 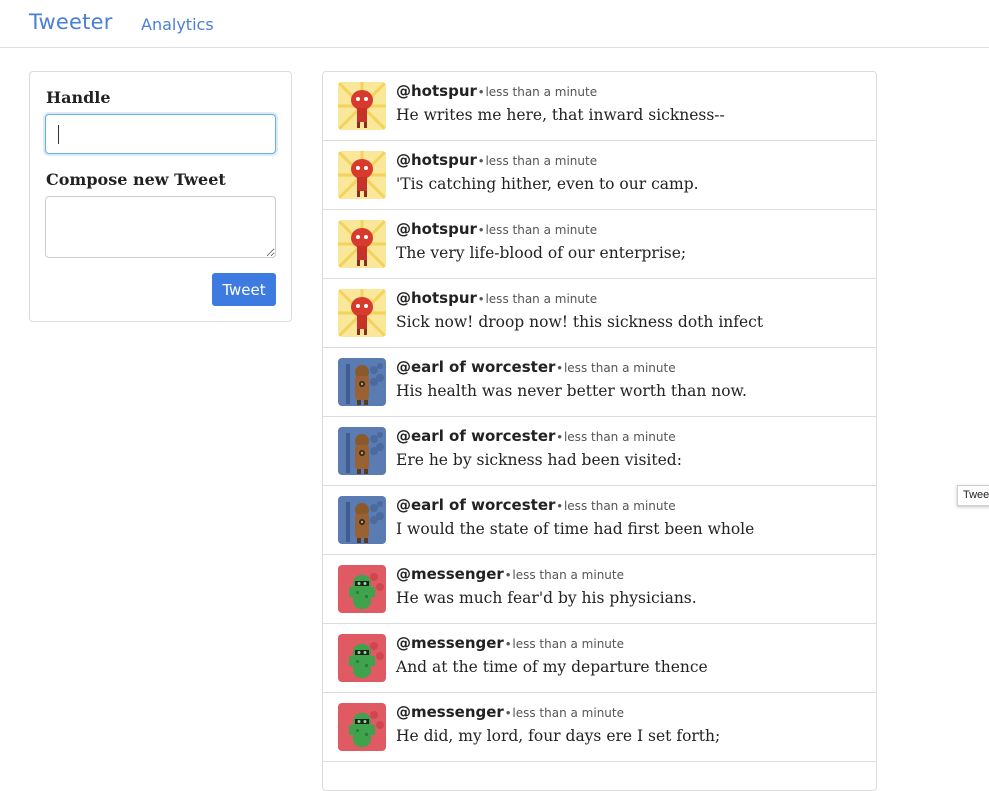 What do you see at coordinates (78, 97) in the screenshot?
I see `handle-label: Handle` at bounding box center [78, 97].